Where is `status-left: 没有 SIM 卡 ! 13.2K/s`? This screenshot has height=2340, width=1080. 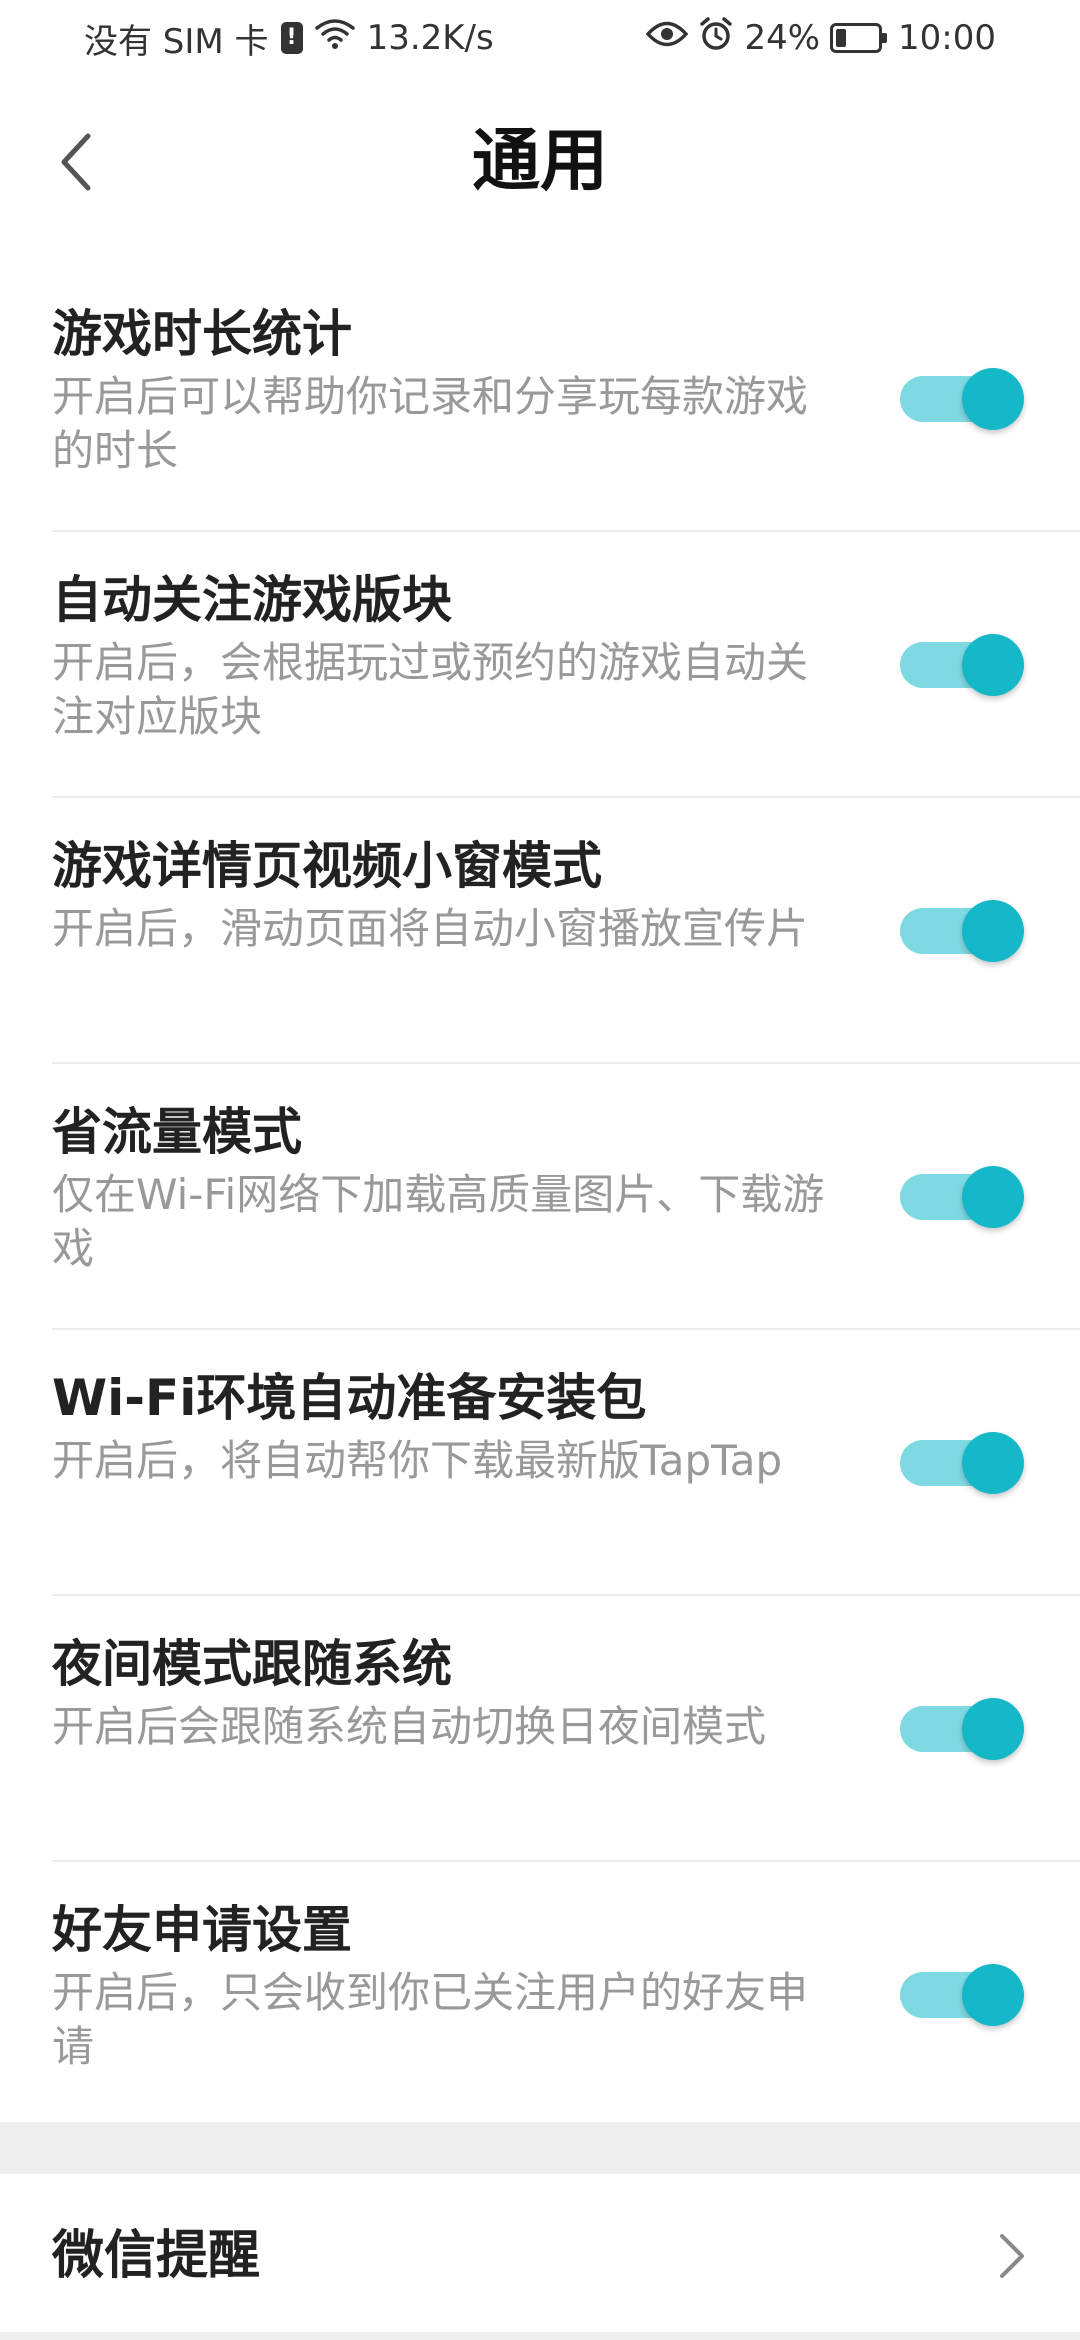 status-left: 没有 SIM 卡 ! 13.2K/s is located at coordinates (289, 38).